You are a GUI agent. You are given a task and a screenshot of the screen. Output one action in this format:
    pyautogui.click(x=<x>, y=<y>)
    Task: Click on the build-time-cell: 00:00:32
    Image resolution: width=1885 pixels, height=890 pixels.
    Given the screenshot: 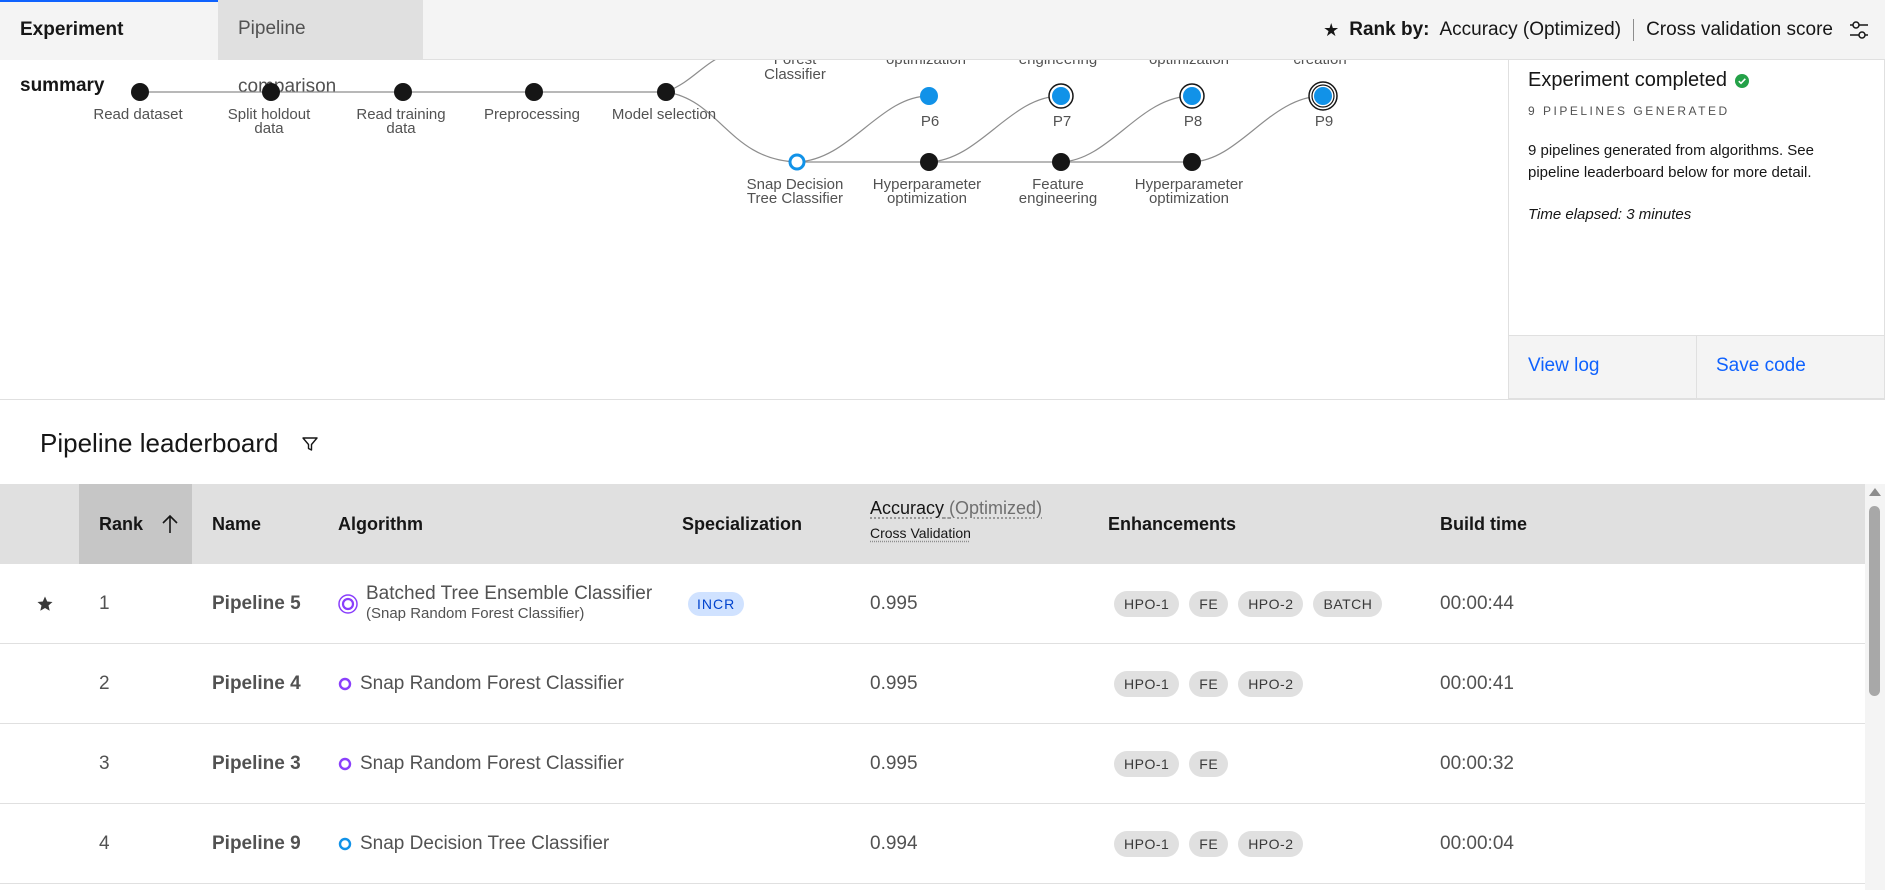 What is the action you would take?
    pyautogui.click(x=1477, y=763)
    